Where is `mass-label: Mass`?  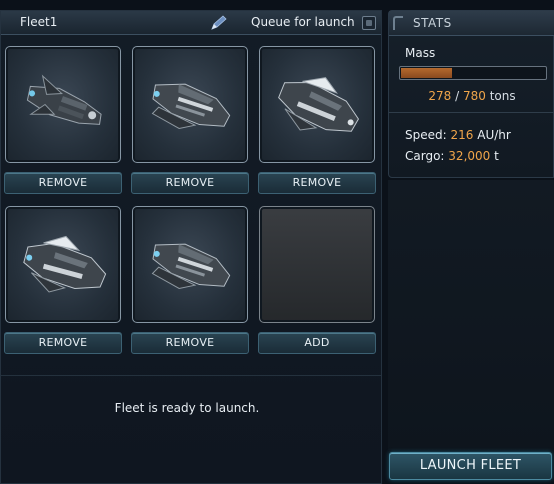 mass-label: Mass is located at coordinates (420, 53).